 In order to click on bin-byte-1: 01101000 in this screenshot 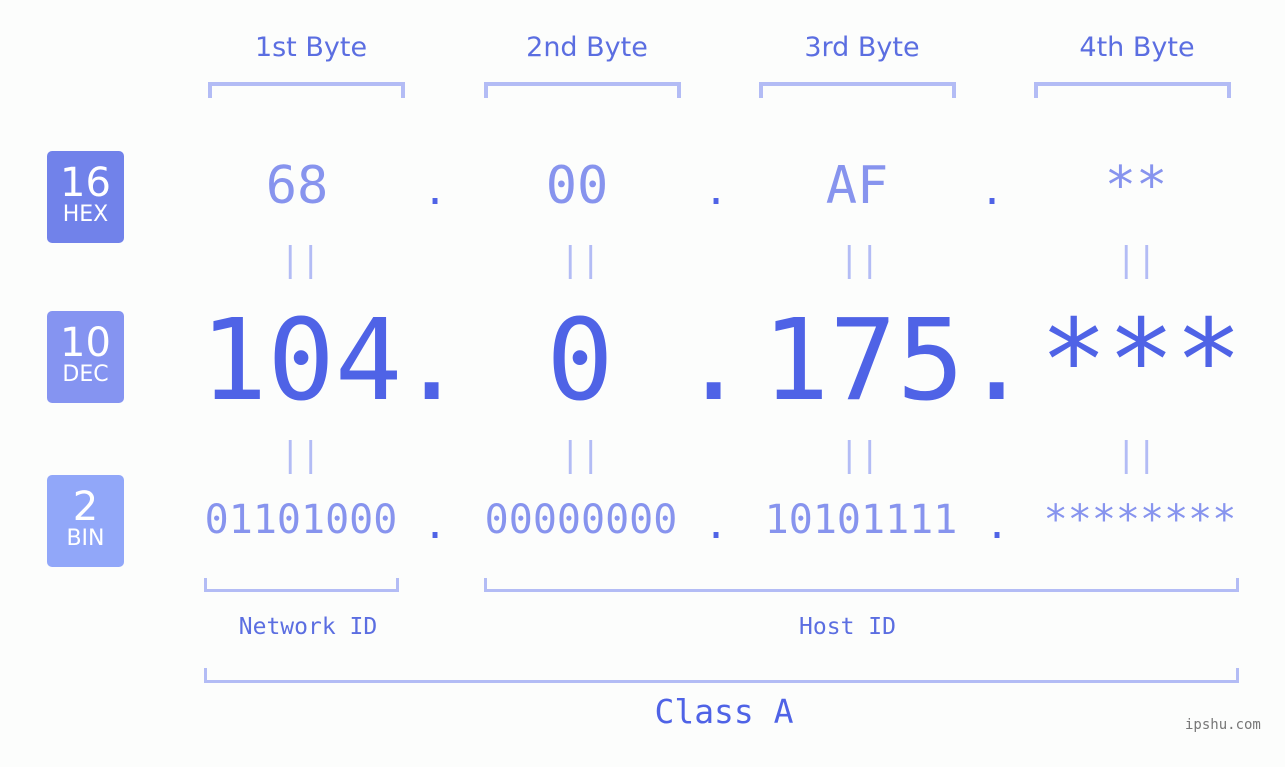, I will do `click(301, 520)`.